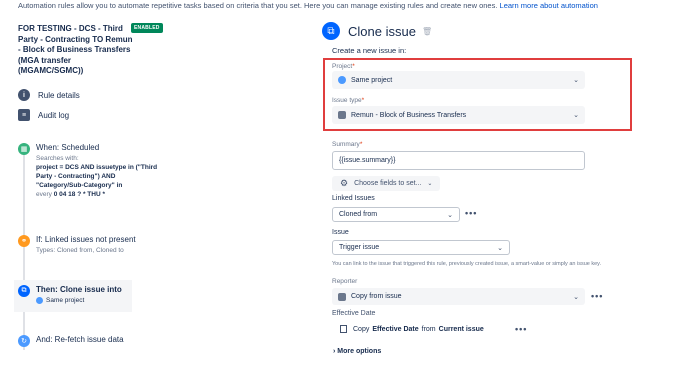 The height and width of the screenshot is (389, 695). Describe the element at coordinates (79, 194) in the screenshot. I see `step-when-cron: 0 04 18 ? * THU *` at that location.